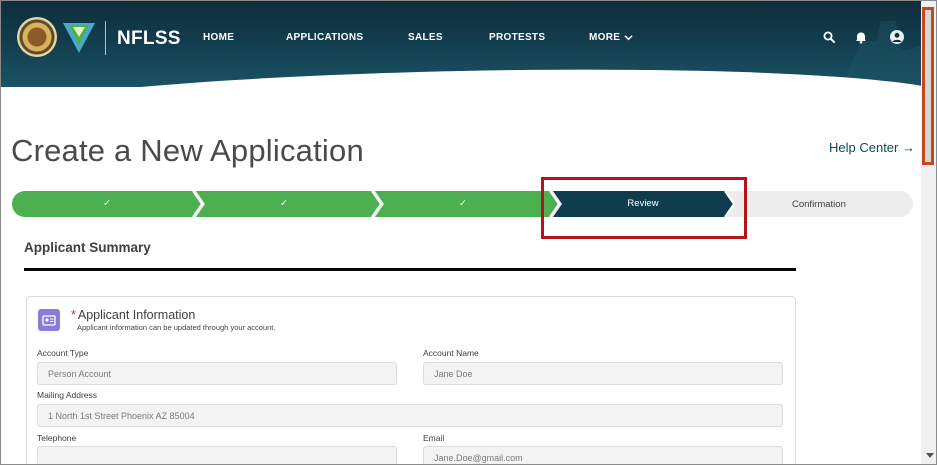  What do you see at coordinates (410, 415) in the screenshot?
I see `mailing-address-field: 1 North 1st Street Phoenix AZ 85004` at bounding box center [410, 415].